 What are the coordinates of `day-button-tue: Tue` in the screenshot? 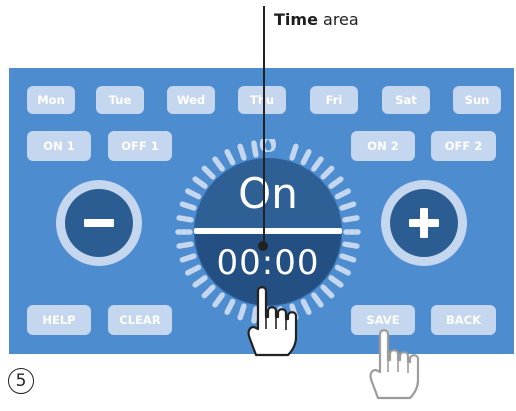 It's located at (120, 100).